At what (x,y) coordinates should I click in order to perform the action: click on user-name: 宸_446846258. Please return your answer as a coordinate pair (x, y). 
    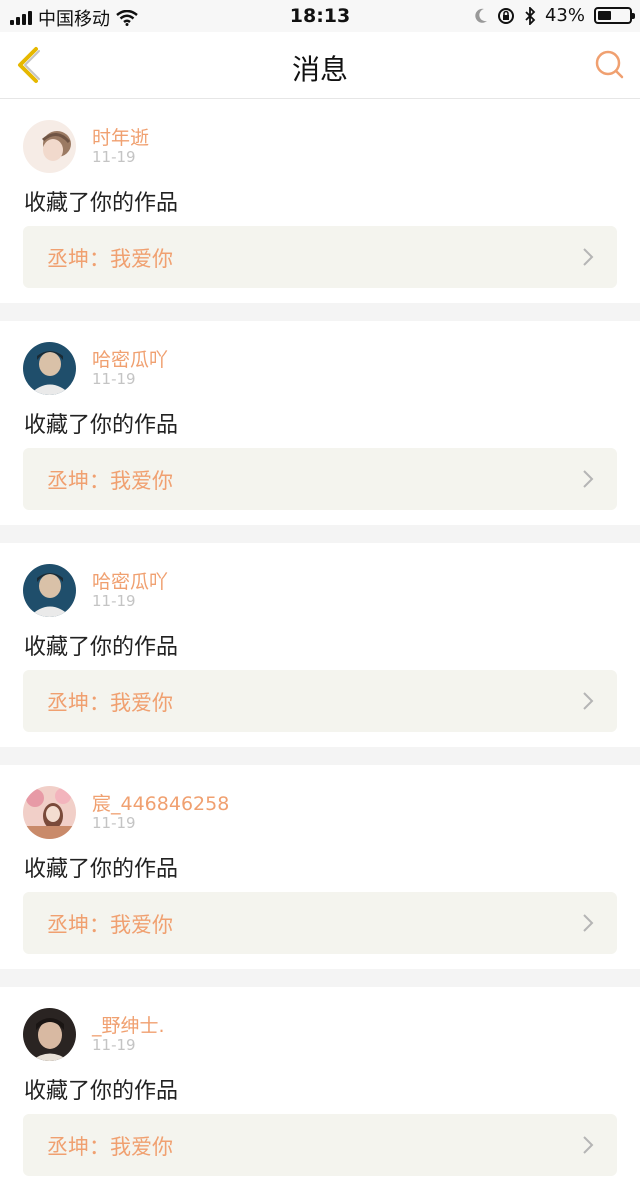
    Looking at the image, I should click on (160, 802).